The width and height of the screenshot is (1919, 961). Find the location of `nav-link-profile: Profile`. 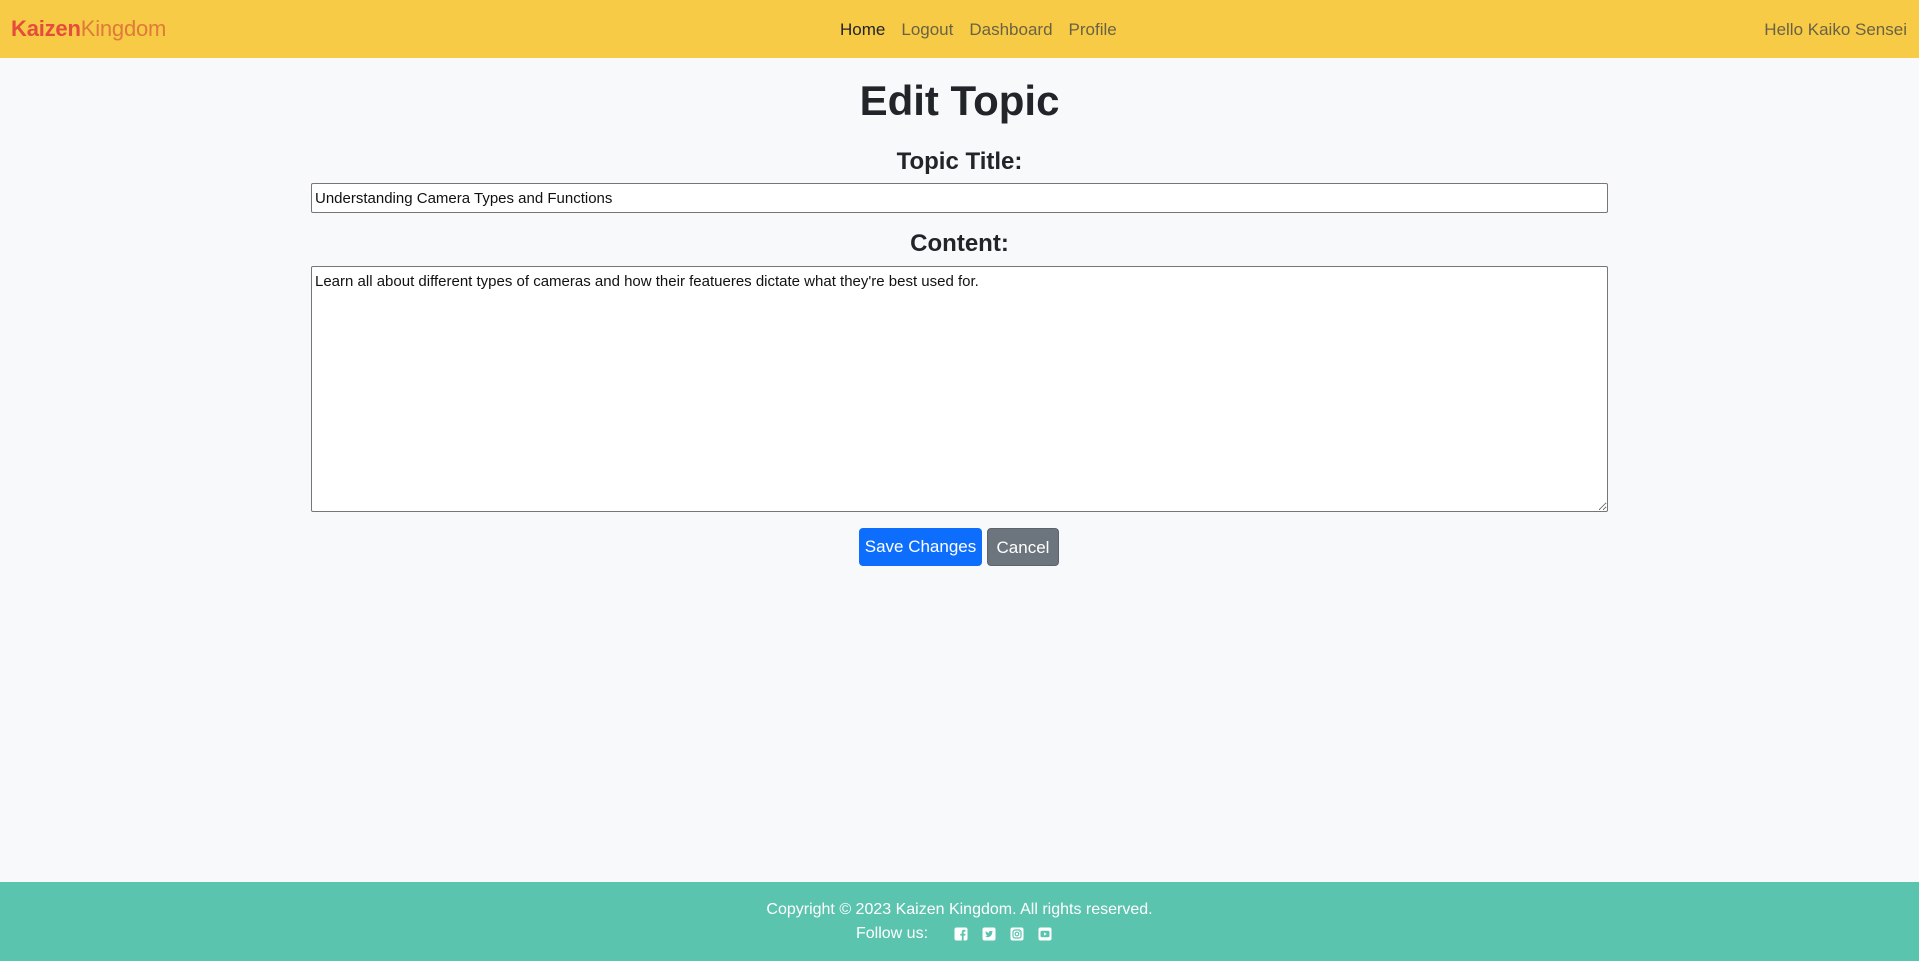

nav-link-profile: Profile is located at coordinates (1093, 29).